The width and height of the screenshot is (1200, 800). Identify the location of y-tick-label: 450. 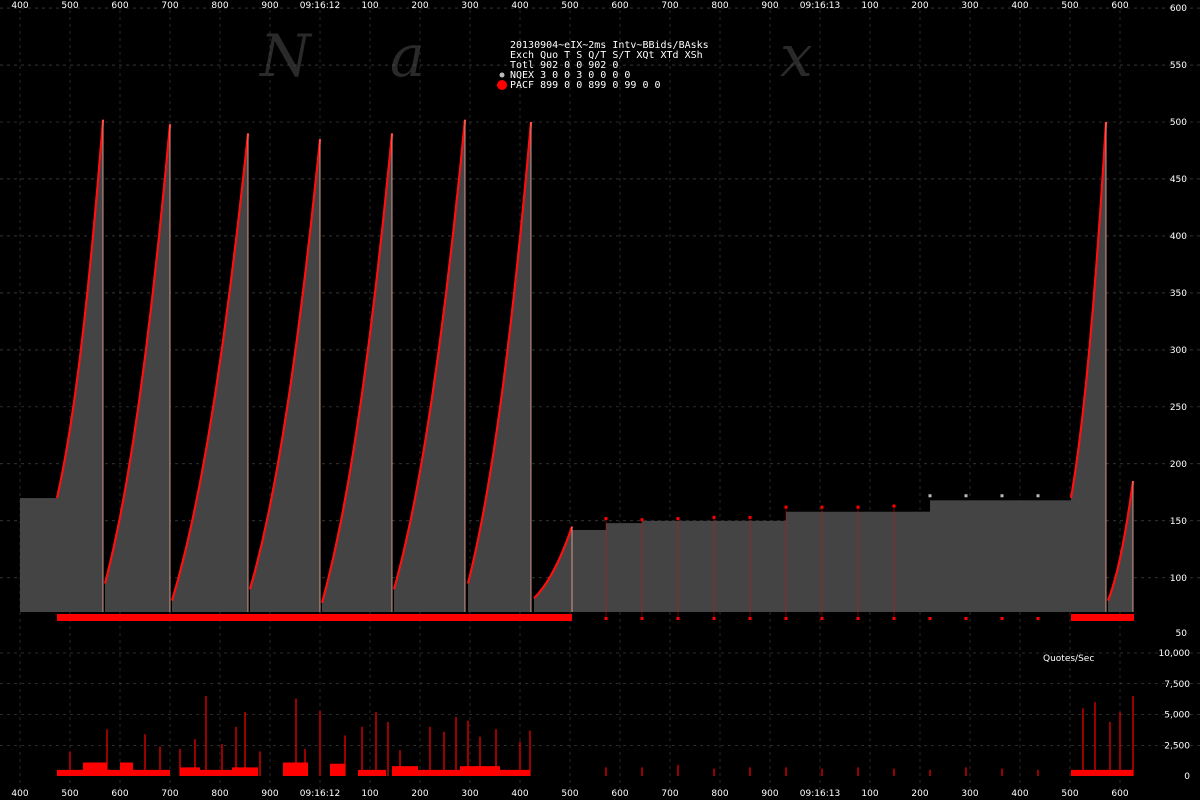
(1178, 180).